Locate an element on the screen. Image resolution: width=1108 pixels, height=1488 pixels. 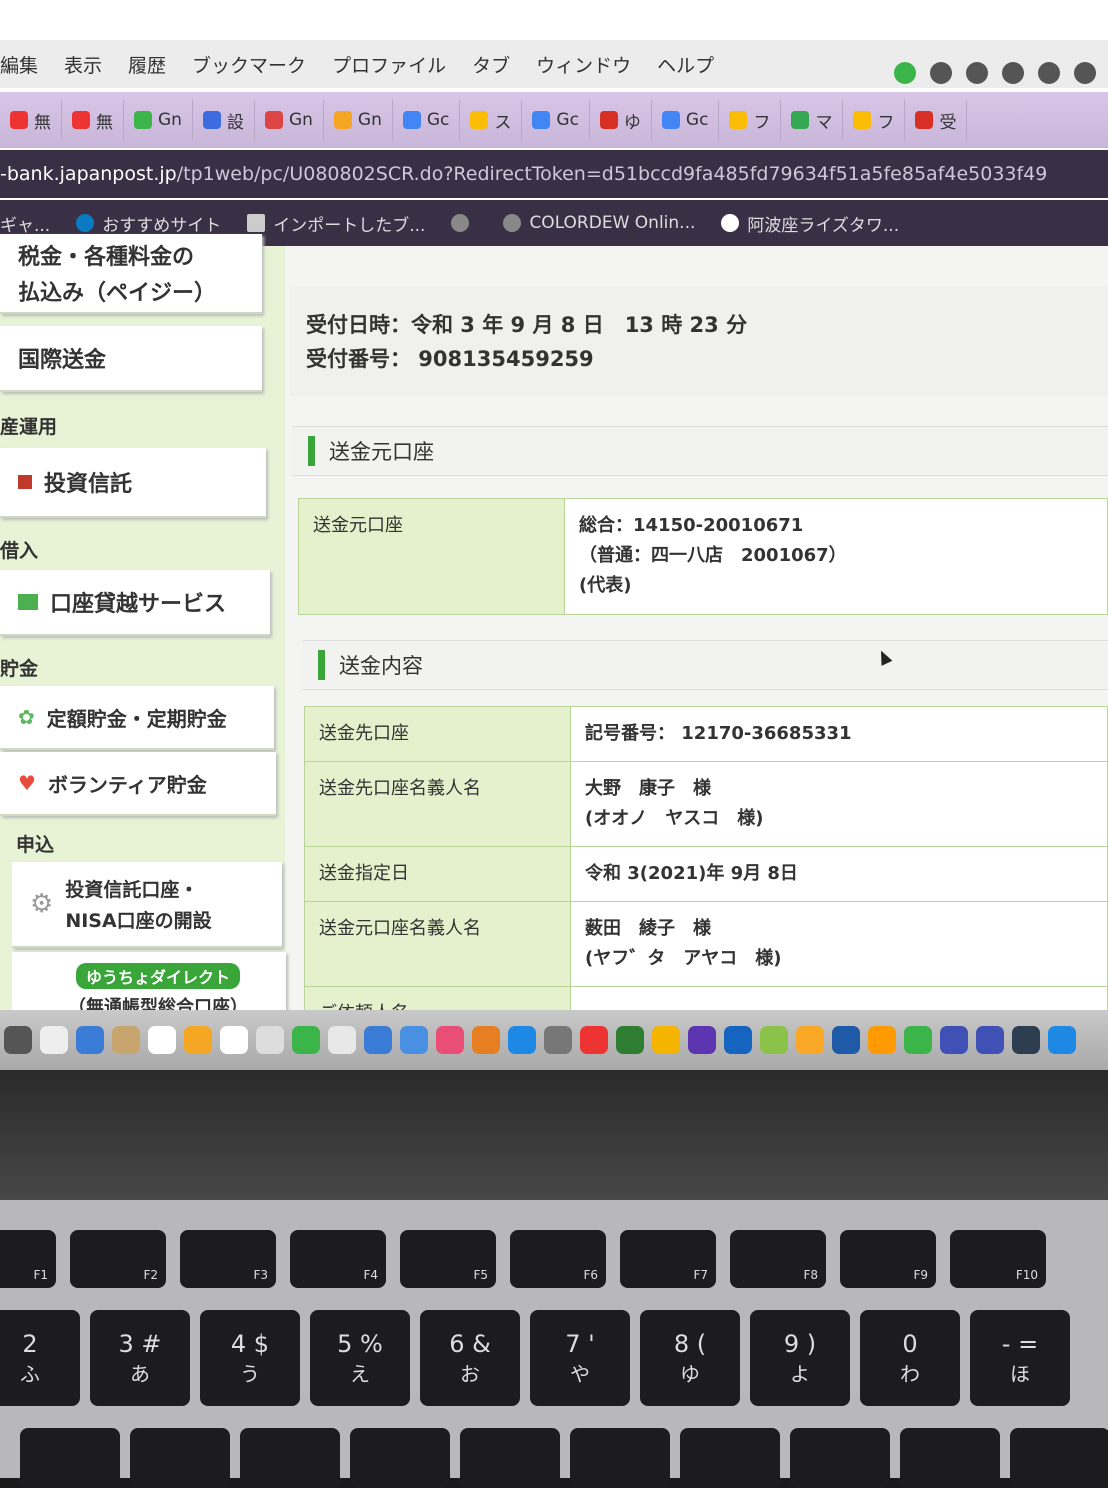
function-key: F5 is located at coordinates (448, 1259).